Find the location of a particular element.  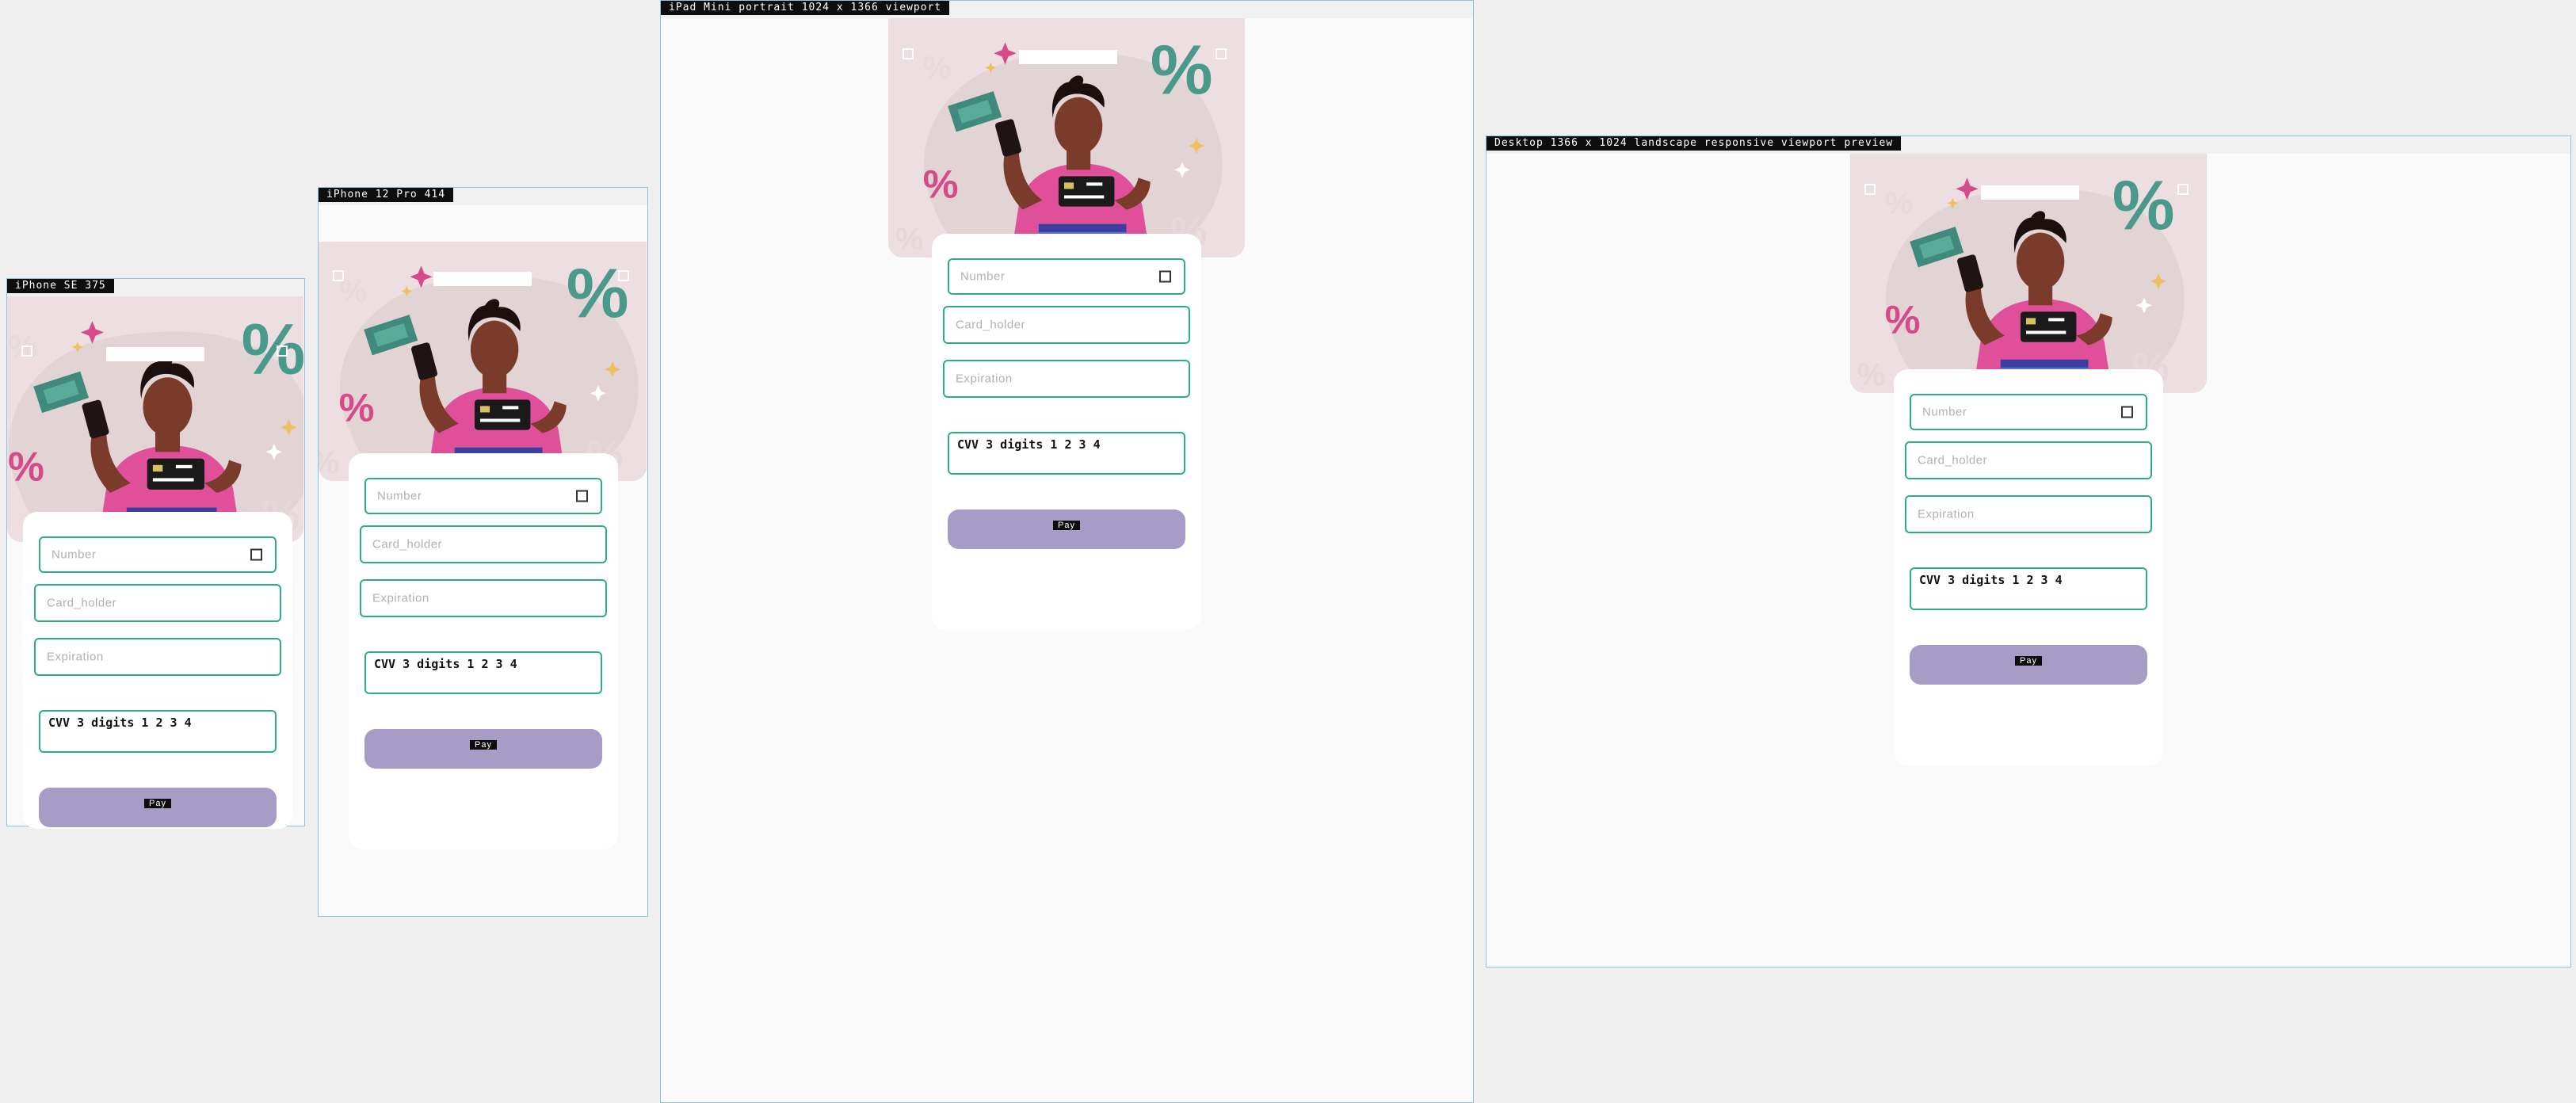

viewport-title-bar: iPad Mini portrait 1024 x 1366 viewport is located at coordinates (1067, 9).